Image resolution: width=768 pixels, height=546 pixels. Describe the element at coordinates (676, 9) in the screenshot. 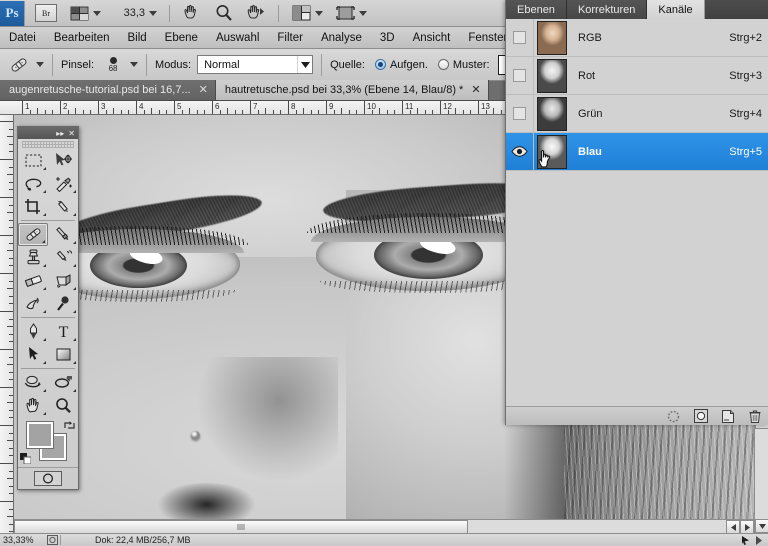

I see `tab-kanaele: Kanäle` at that location.